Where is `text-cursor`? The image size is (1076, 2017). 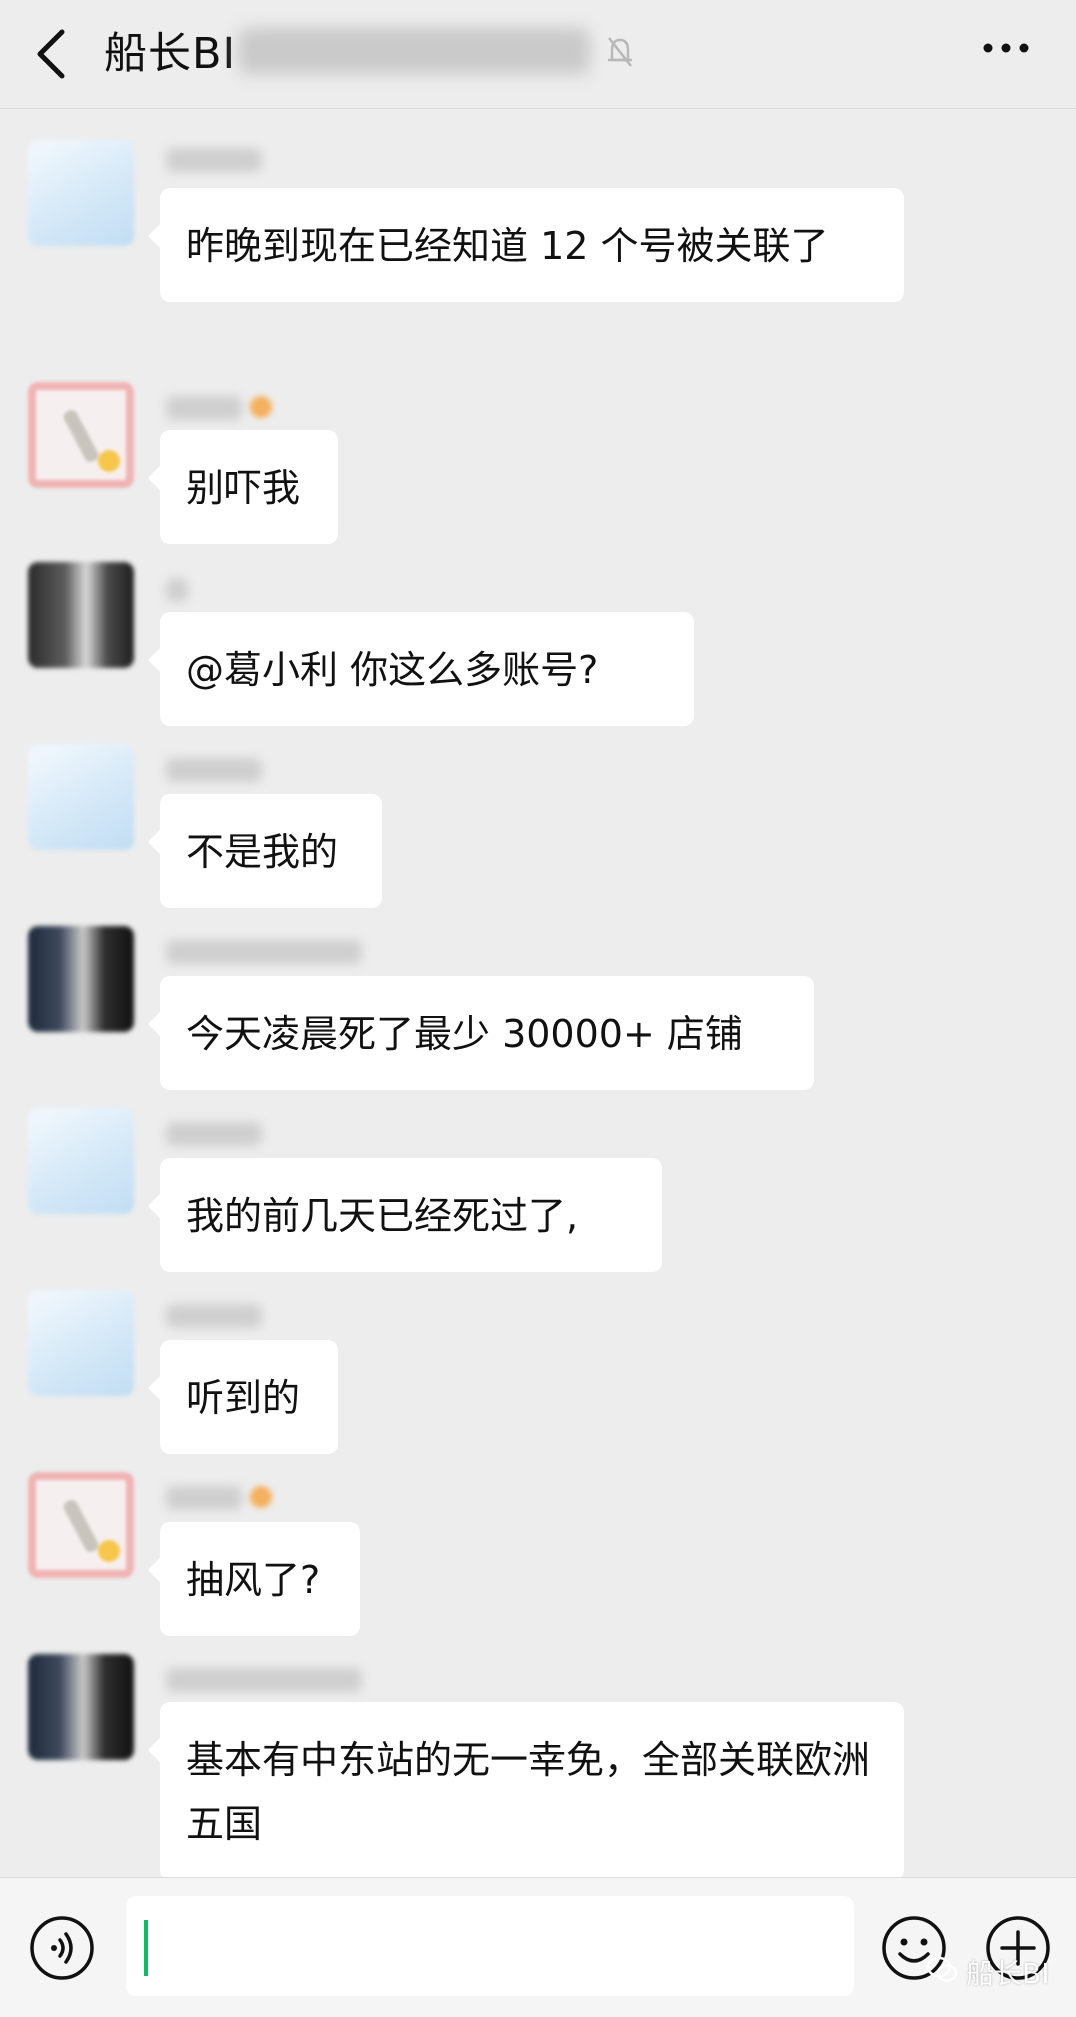 text-cursor is located at coordinates (146, 1948).